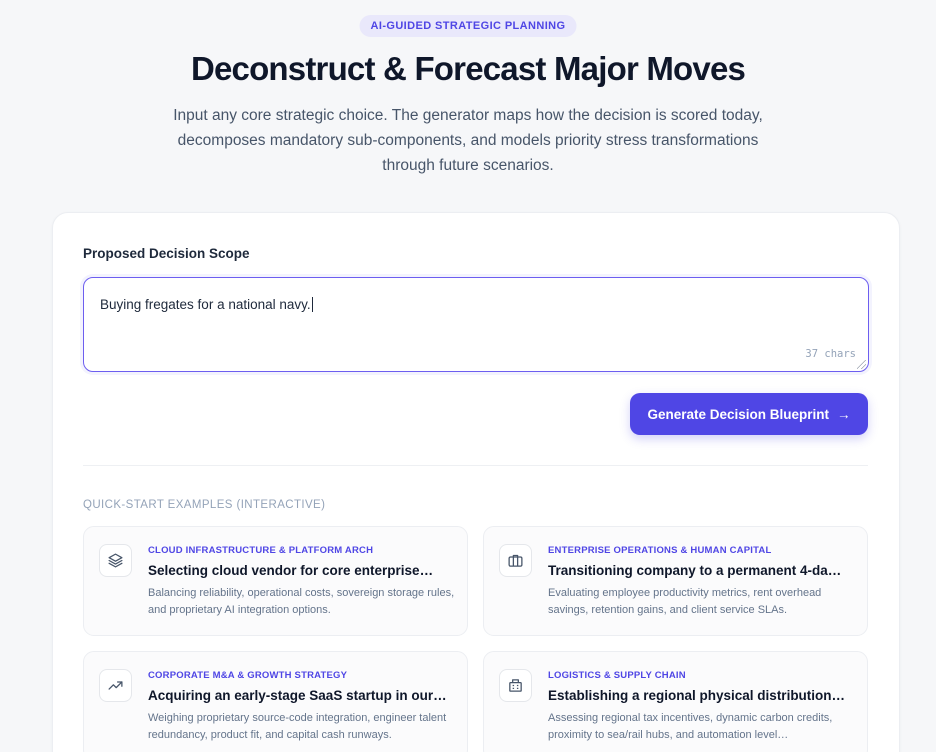 The image size is (936, 752). Describe the element at coordinates (206, 304) in the screenshot. I see `decision-scope-value: Buying fregates for a national navy.` at that location.